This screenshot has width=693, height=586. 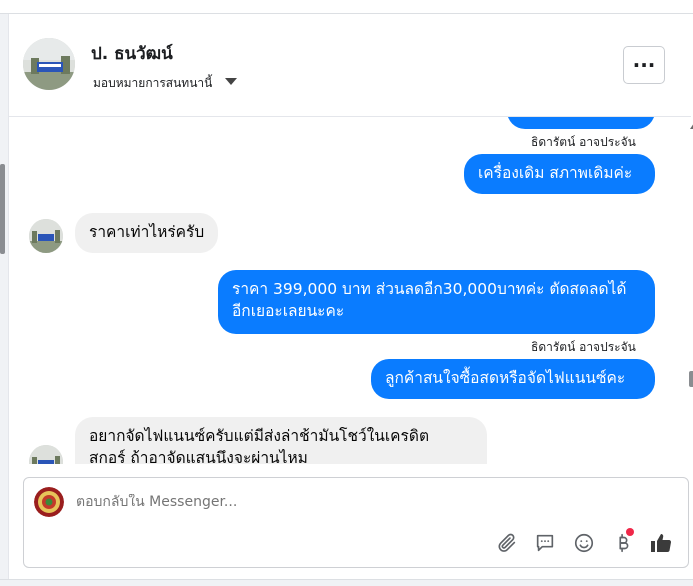 What do you see at coordinates (132, 54) in the screenshot?
I see `page-title: ป. ธนวัฒน์` at bounding box center [132, 54].